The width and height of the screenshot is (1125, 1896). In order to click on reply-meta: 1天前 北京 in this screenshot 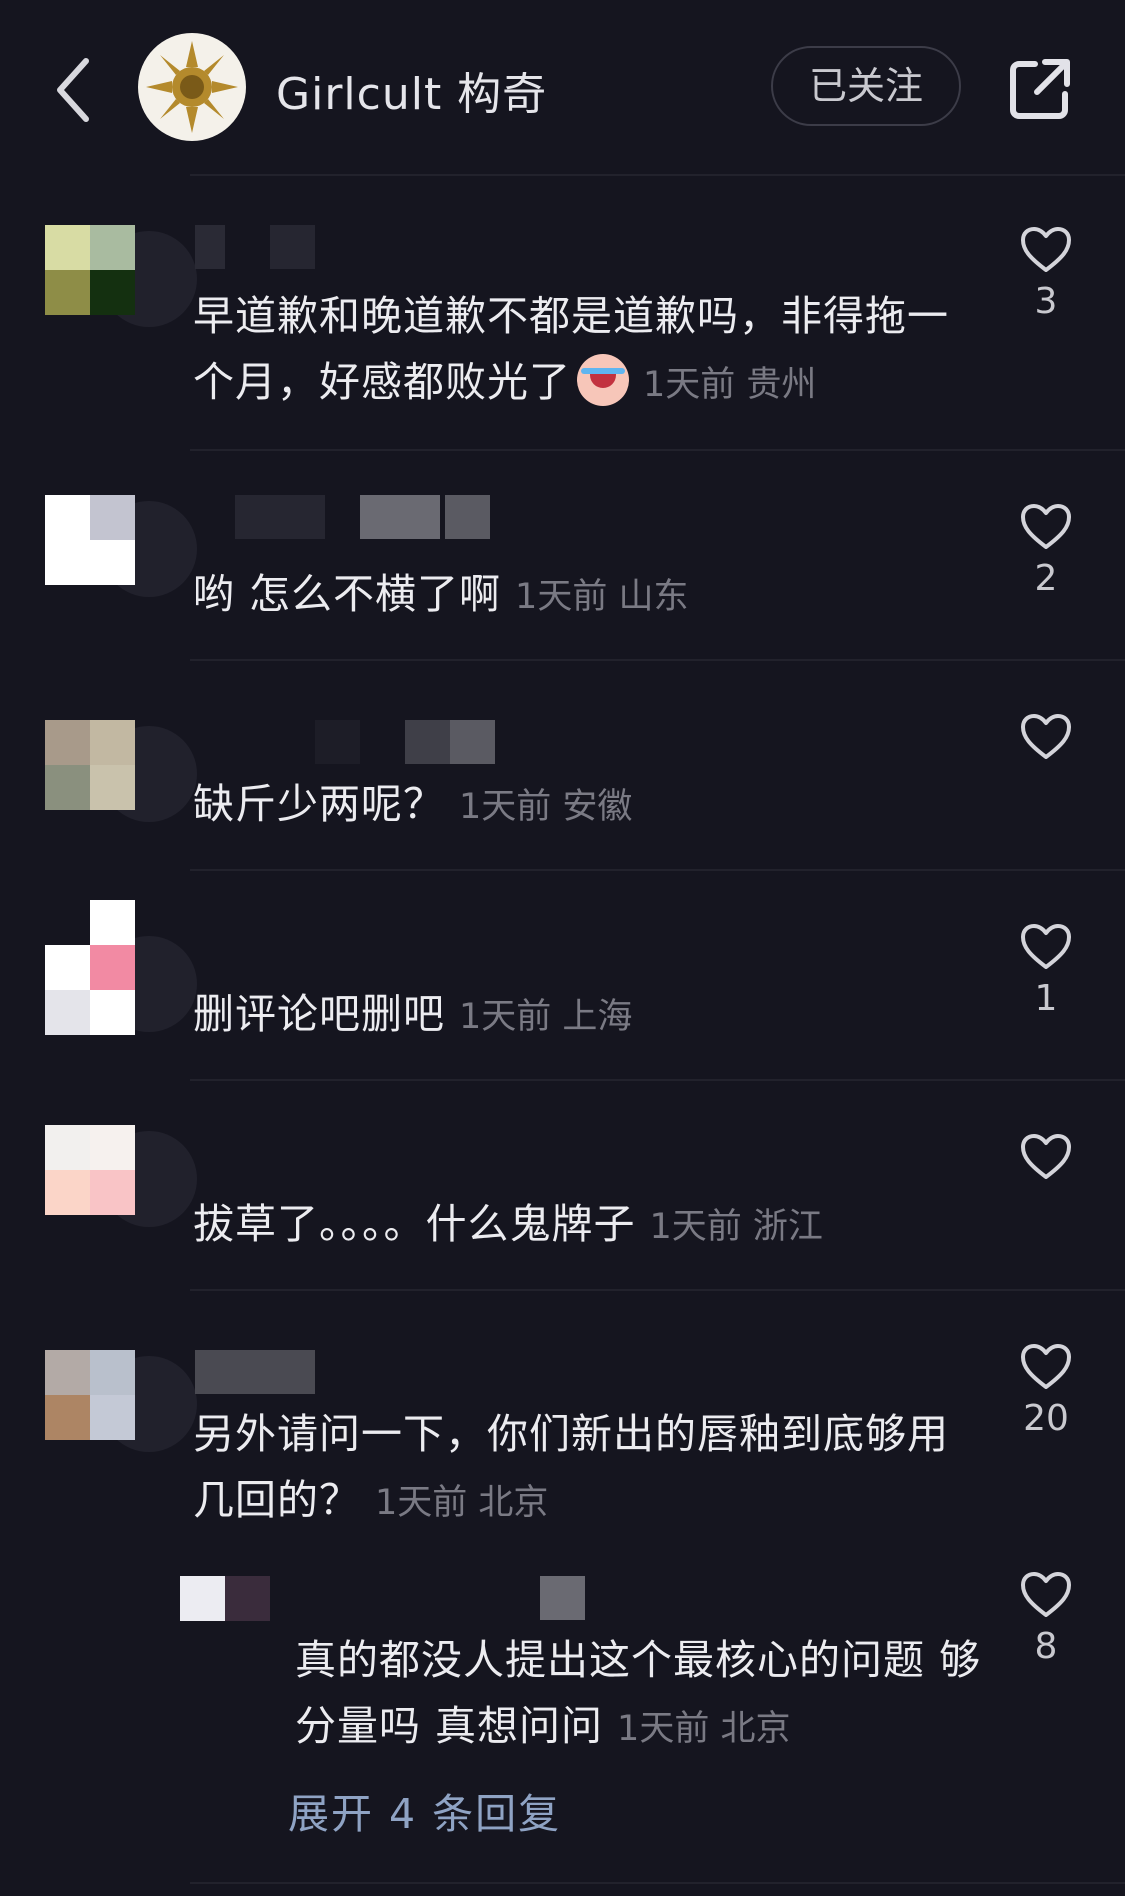, I will do `click(704, 1729)`.